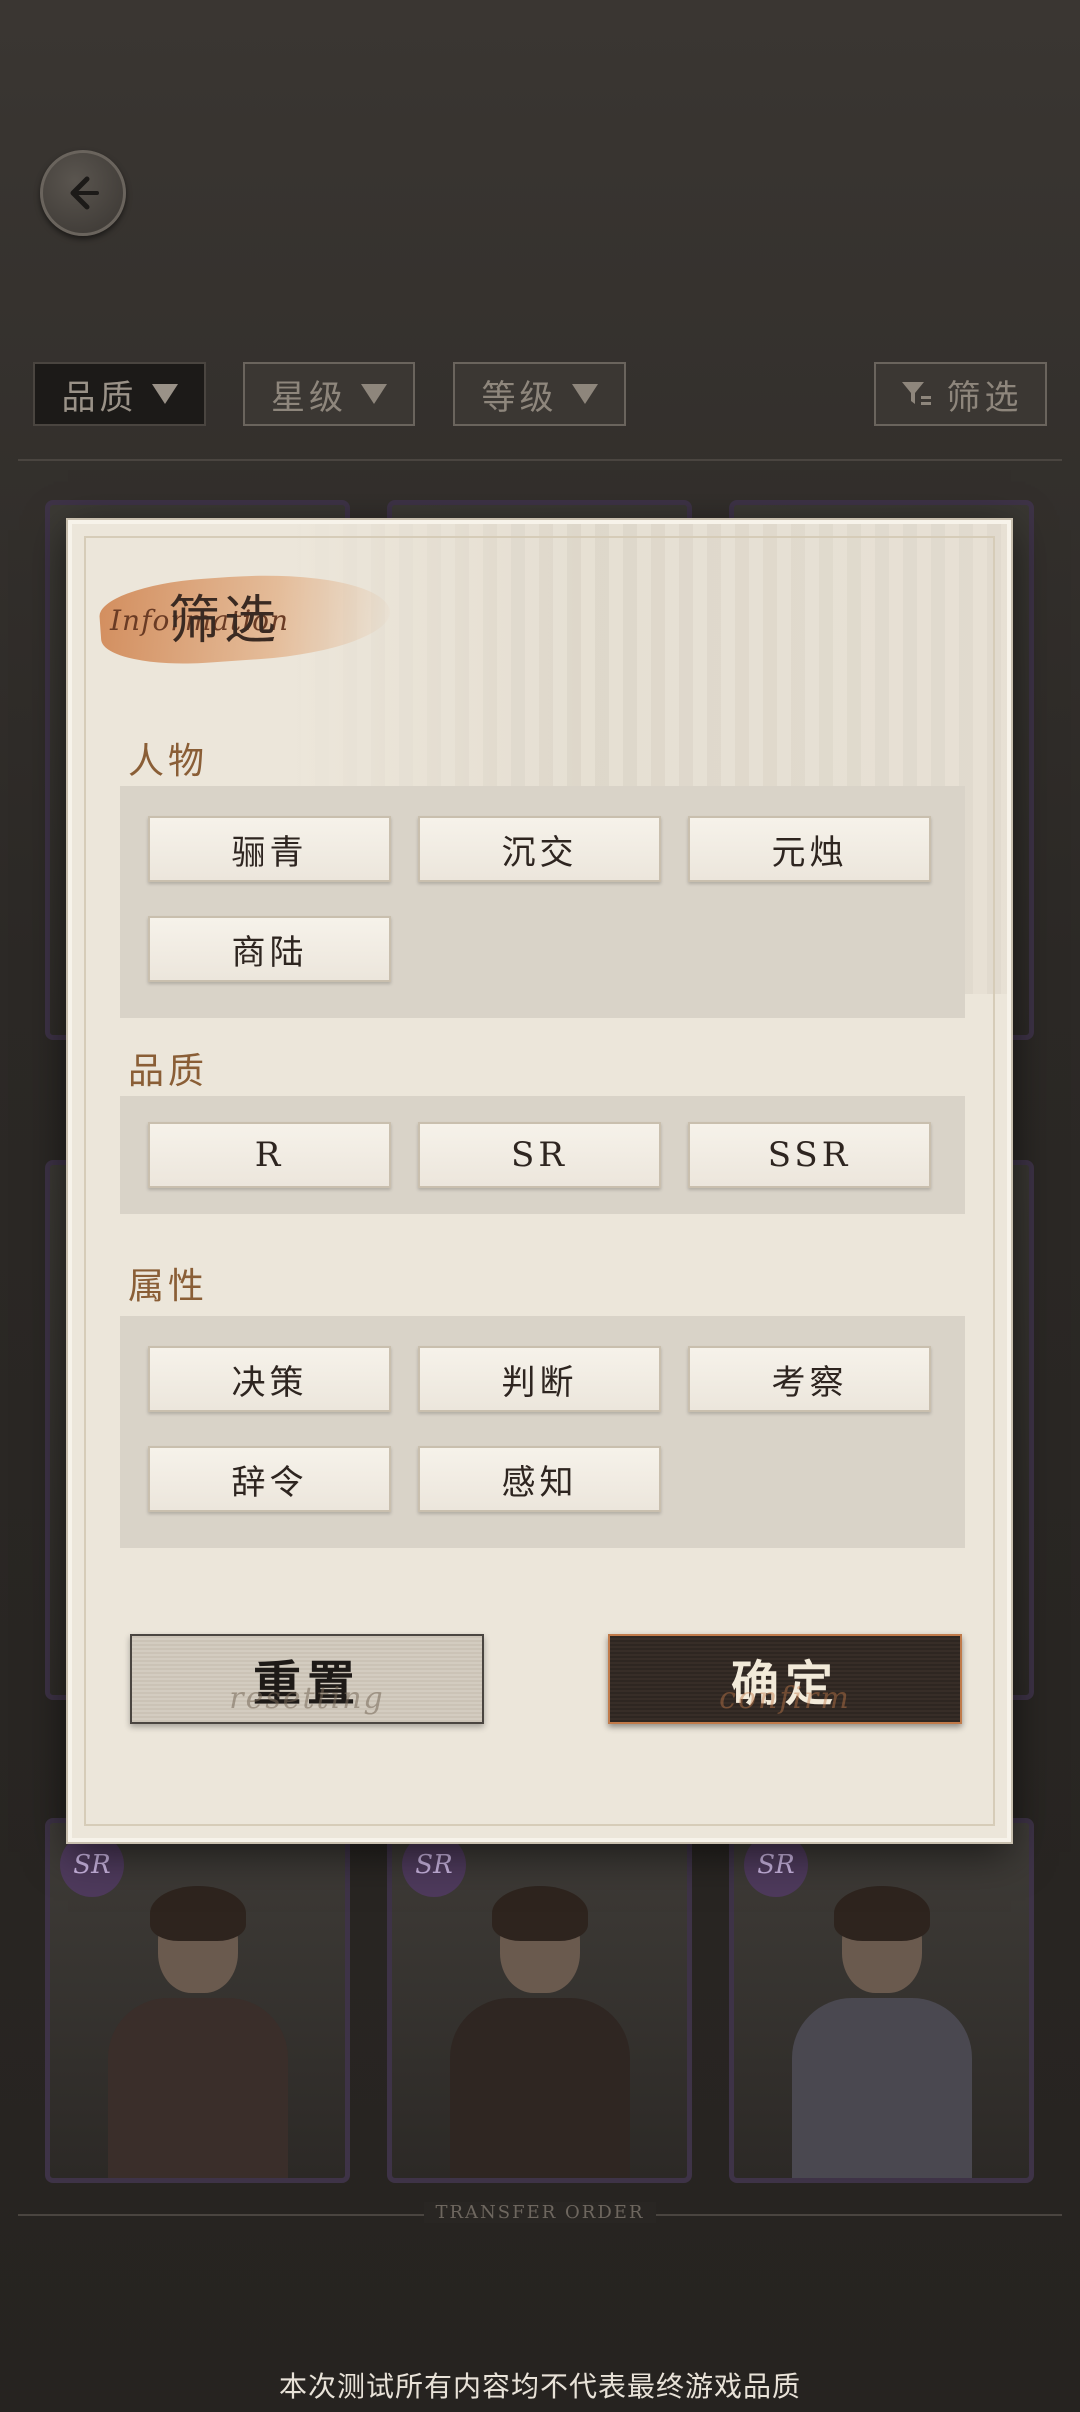 This screenshot has height=2412, width=1080. I want to click on back-arrow-icon, so click(84, 193).